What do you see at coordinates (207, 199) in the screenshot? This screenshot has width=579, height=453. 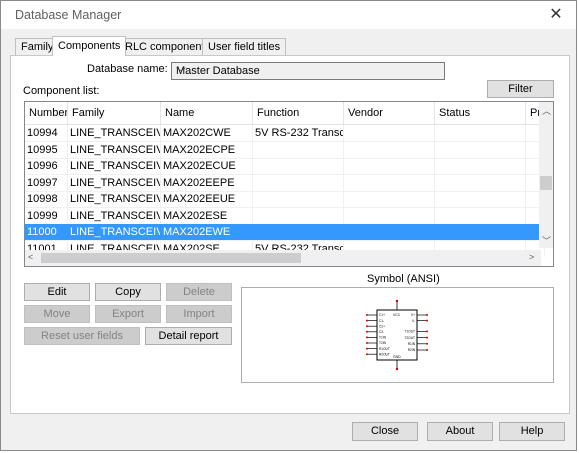 I see `table-cell: MAX202EEUE` at bounding box center [207, 199].